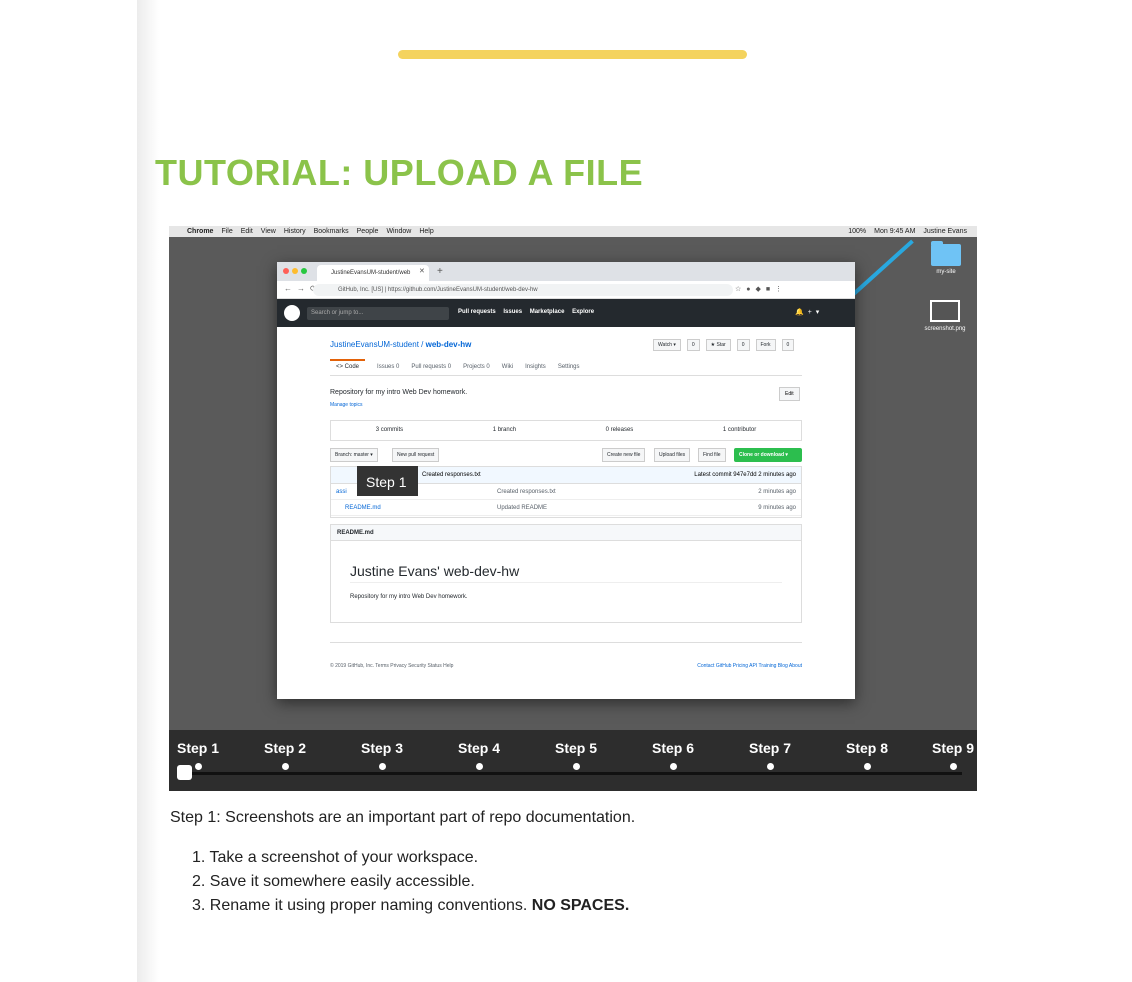 The image size is (1132, 982). I want to click on menubar-item: View, so click(268, 231).